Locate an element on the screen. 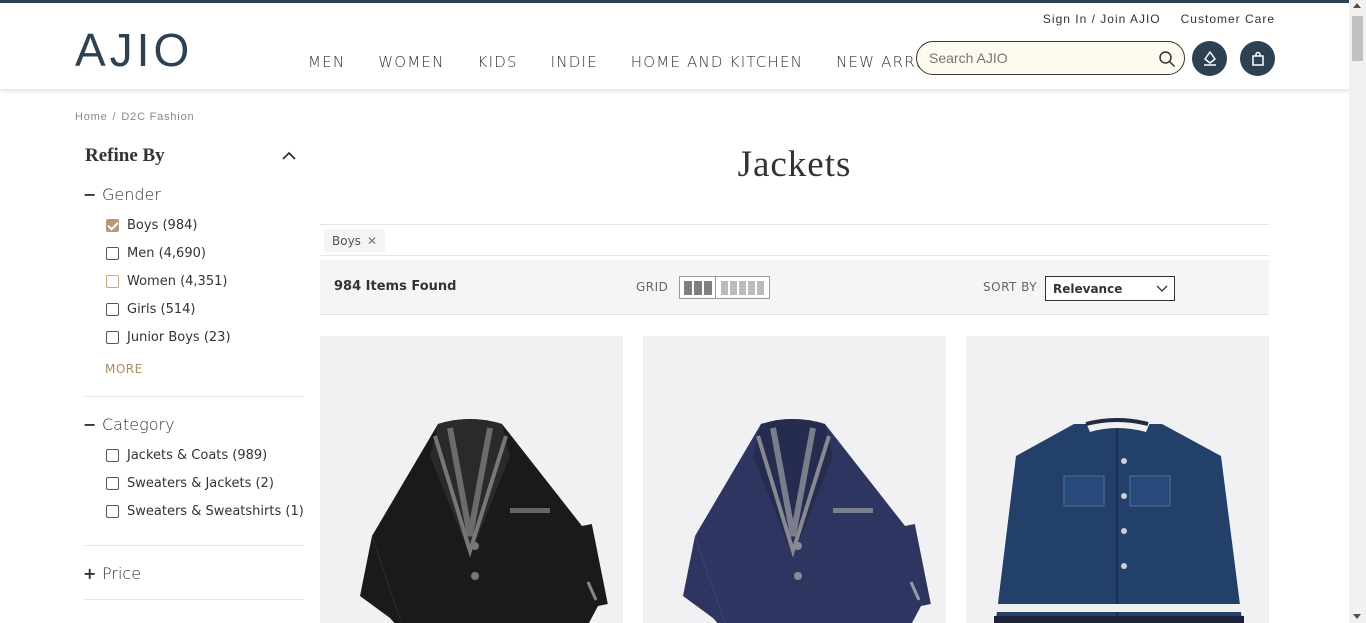 This screenshot has width=1366, height=623. scroll-up-arrow-icon is located at coordinates (1357, 5).